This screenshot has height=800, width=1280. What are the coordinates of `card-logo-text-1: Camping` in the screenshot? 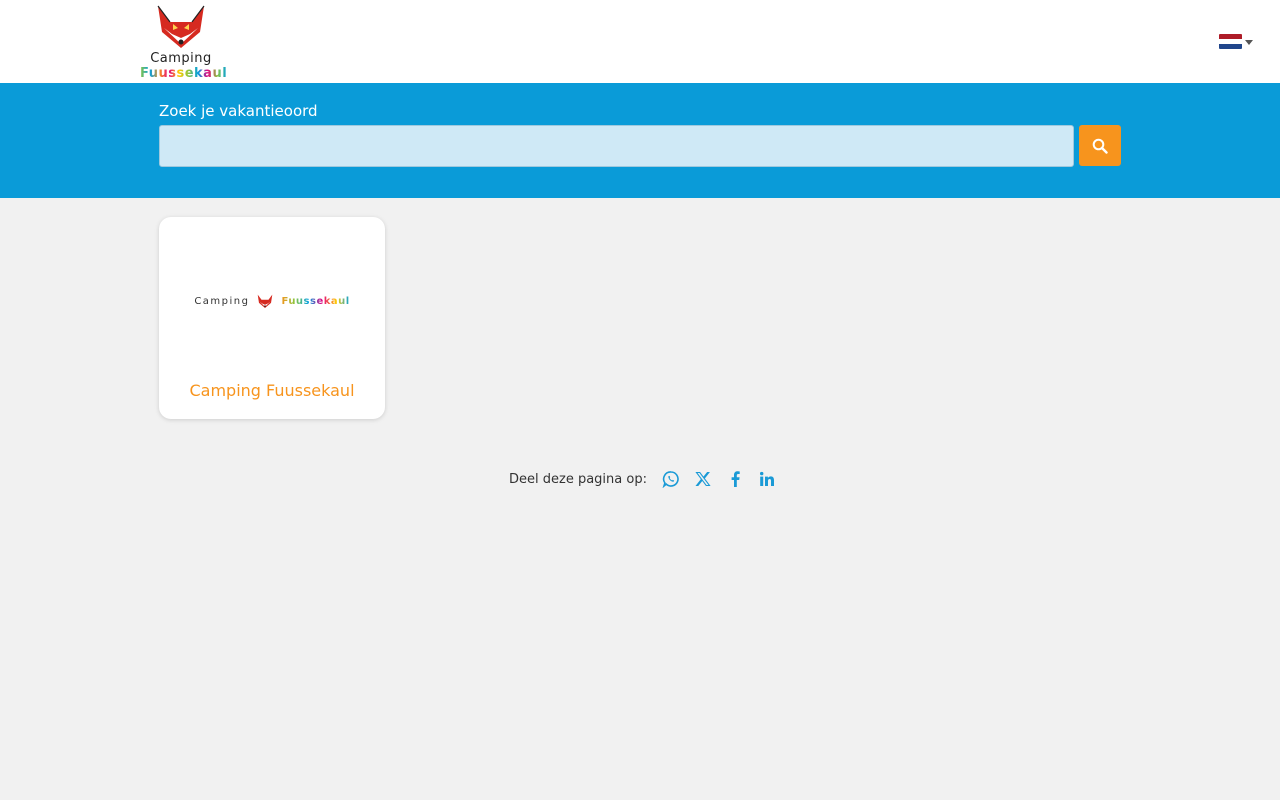 It's located at (222, 301).